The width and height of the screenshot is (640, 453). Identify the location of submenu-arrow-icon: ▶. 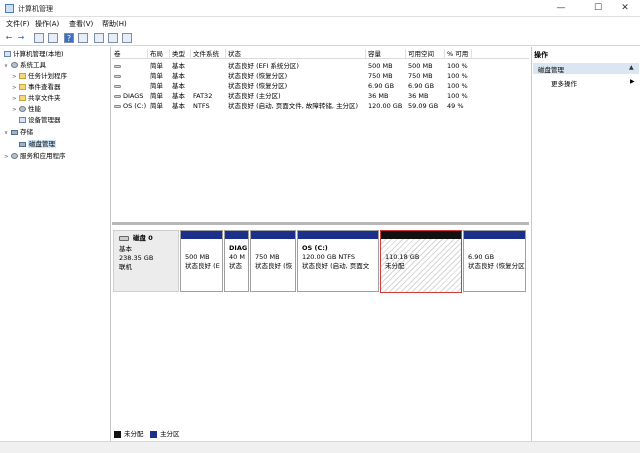
(632, 81).